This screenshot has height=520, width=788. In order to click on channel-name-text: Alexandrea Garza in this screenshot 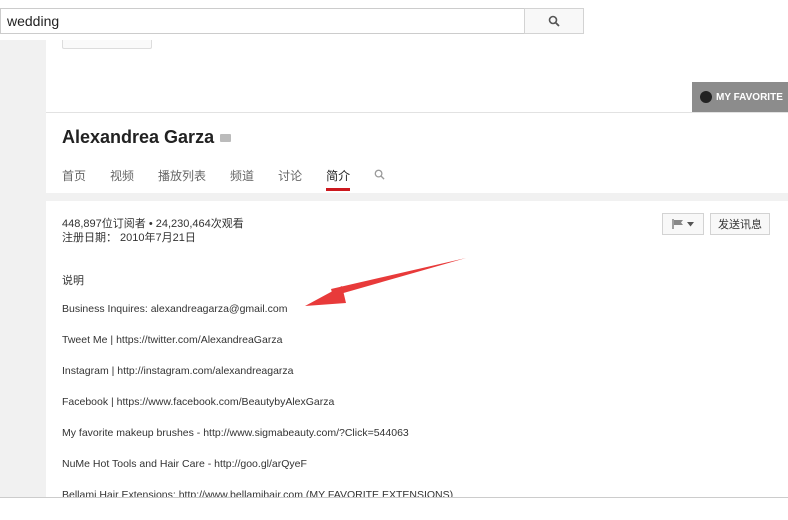, I will do `click(138, 137)`.